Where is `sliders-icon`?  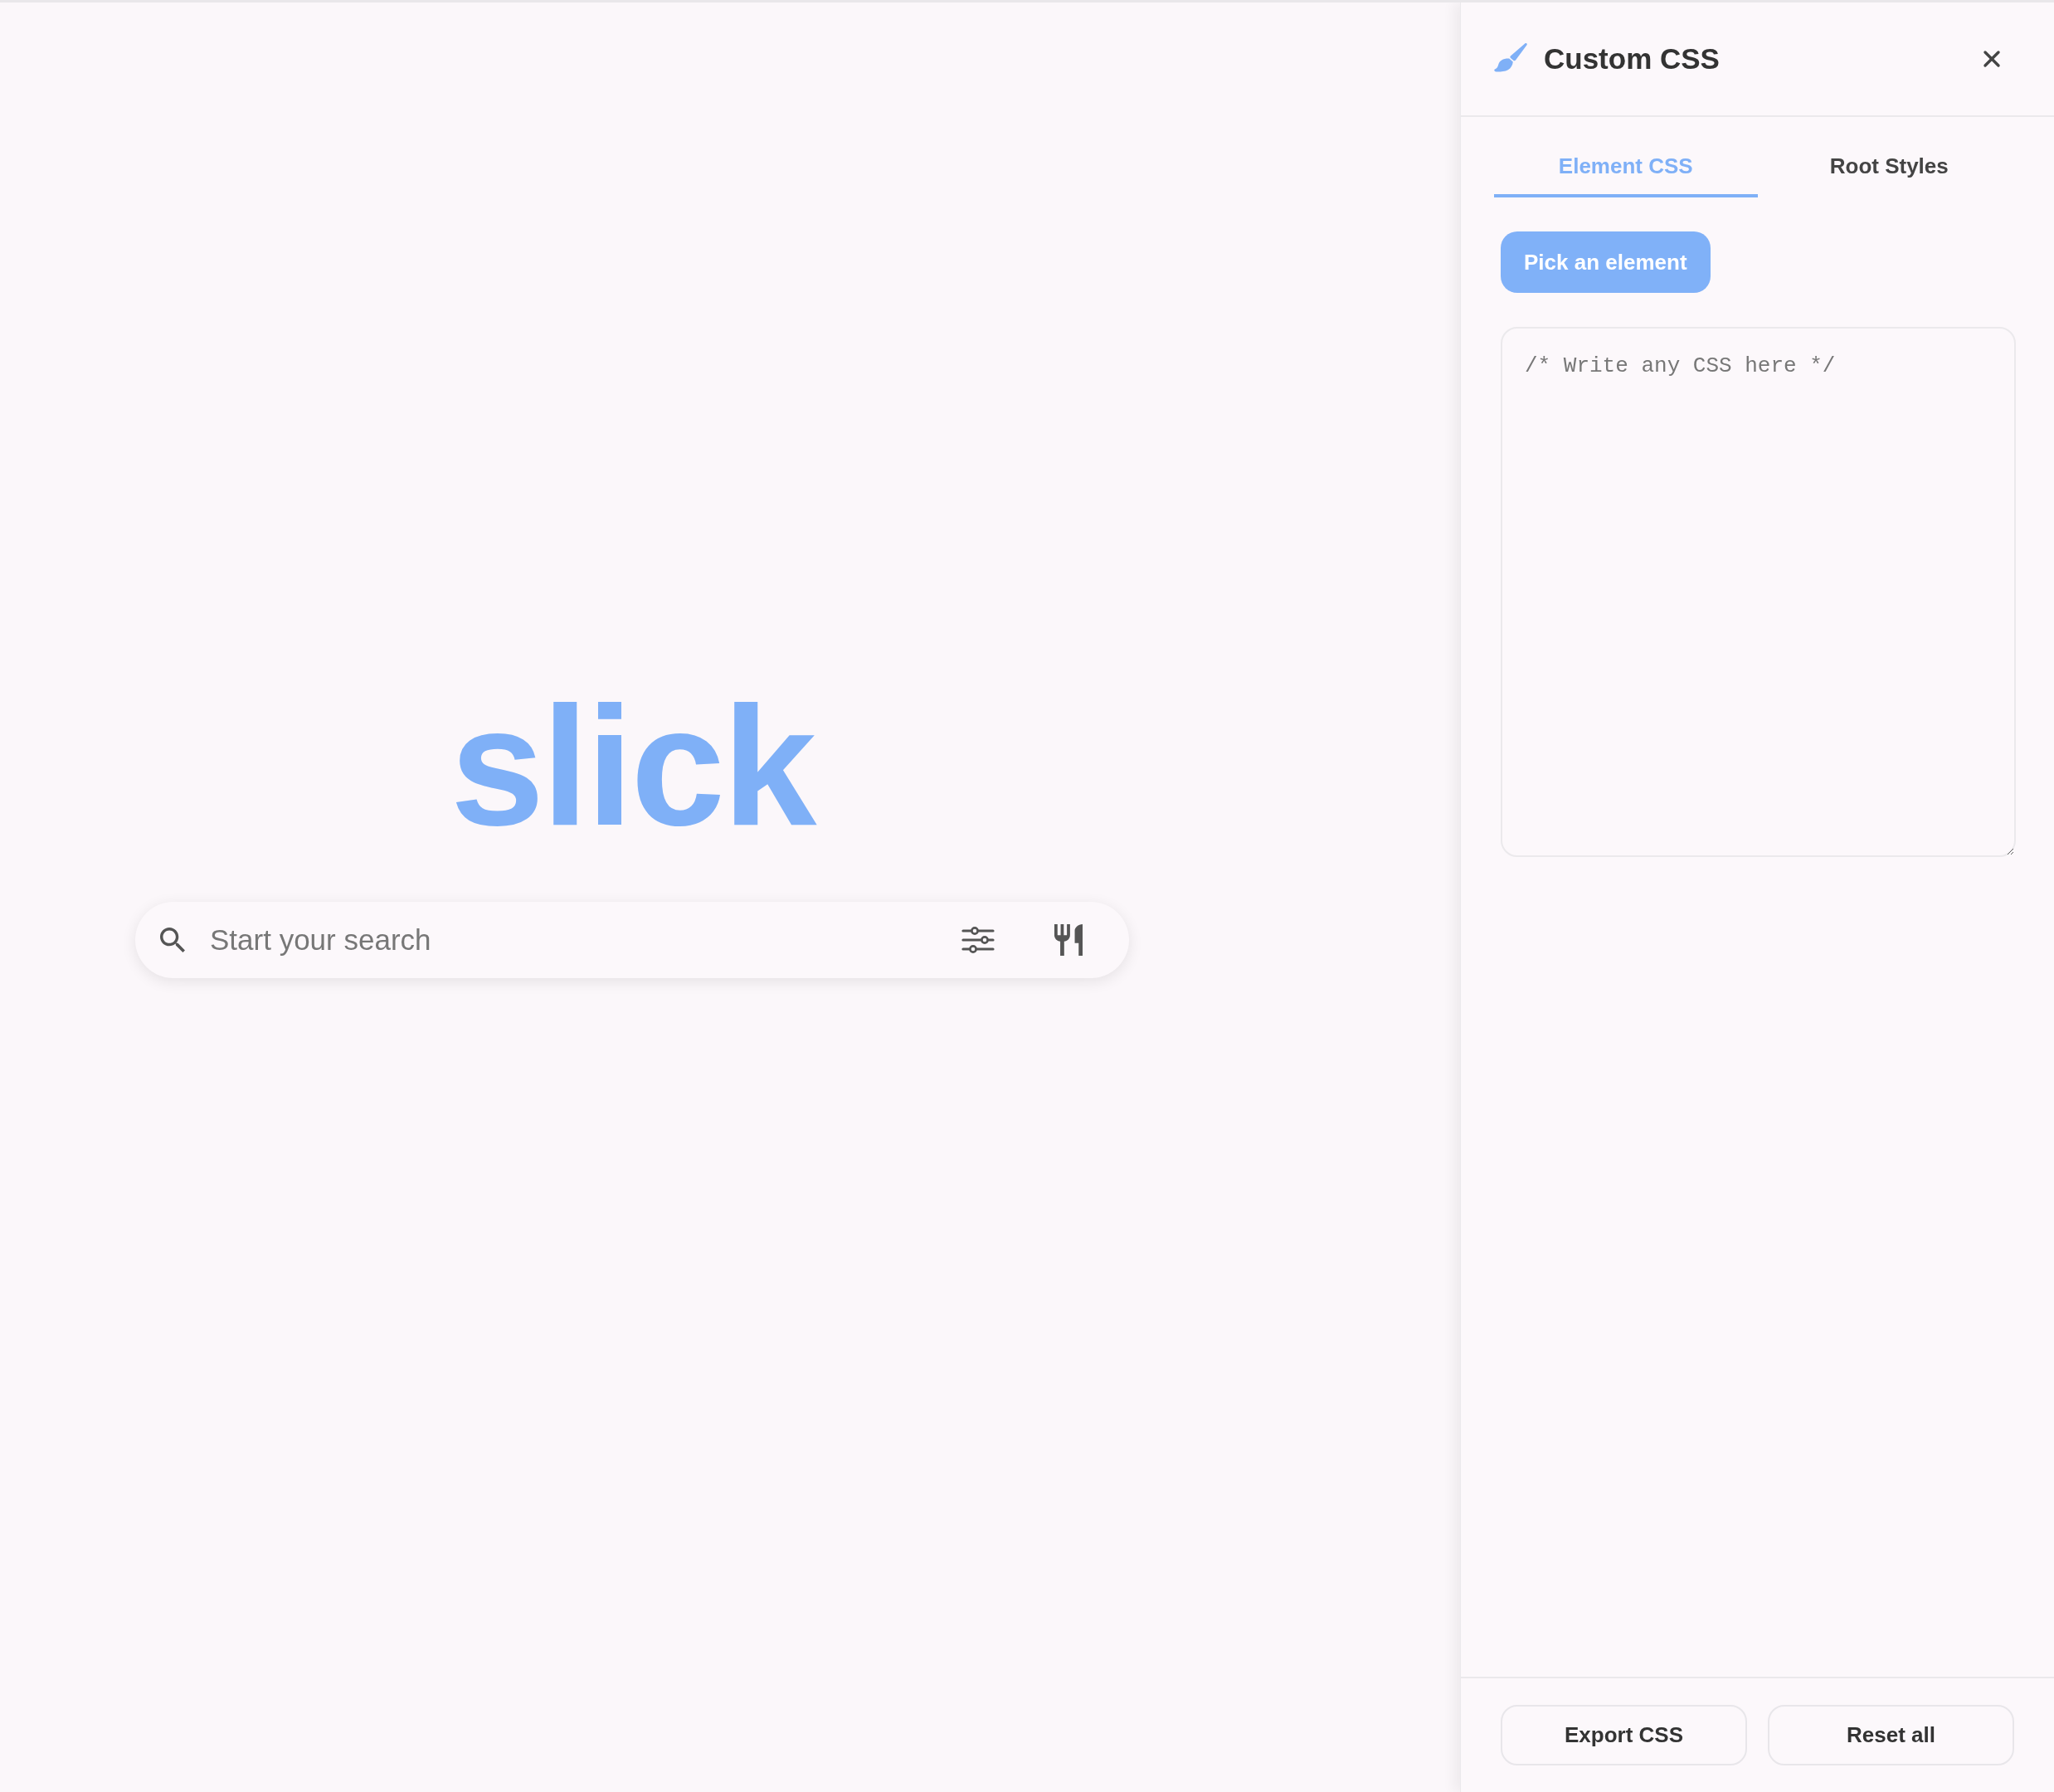 sliders-icon is located at coordinates (978, 940).